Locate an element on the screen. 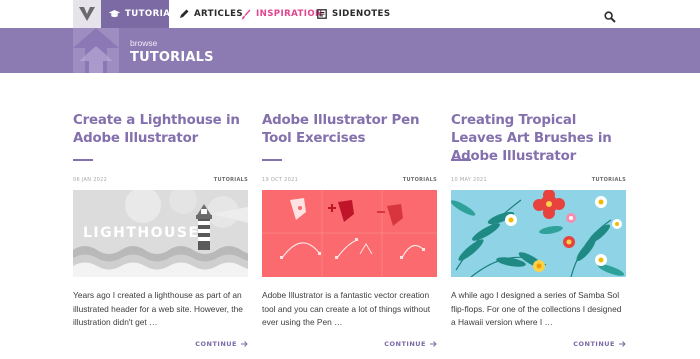 Image resolution: width=700 pixels, height=359 pixels. card-title: Create a Lighthouse in Adobe Illustrator is located at coordinates (160, 130).